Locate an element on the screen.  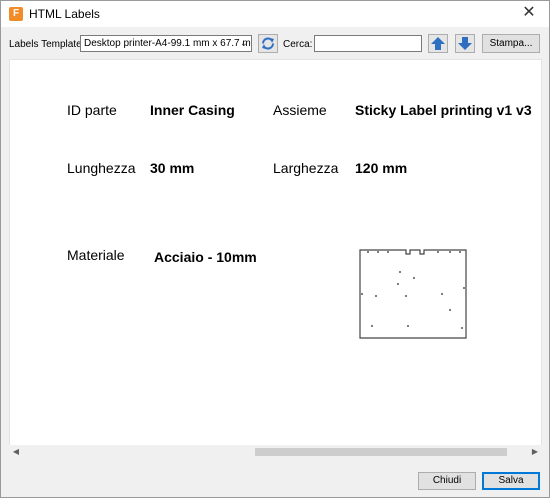
material-label: Materiale is located at coordinates (96, 255).